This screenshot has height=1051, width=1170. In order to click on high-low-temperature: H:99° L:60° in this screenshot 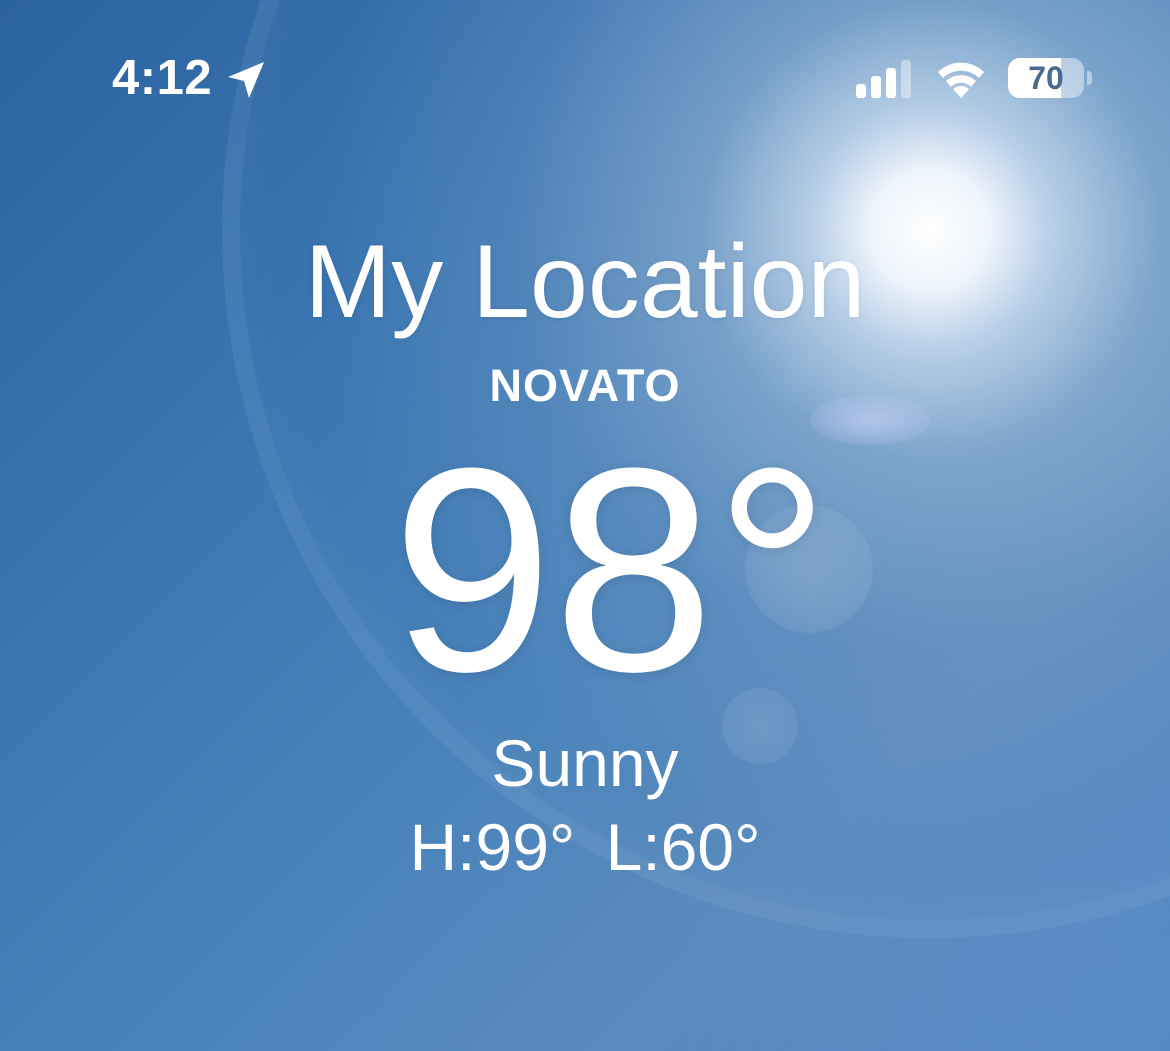, I will do `click(585, 847)`.